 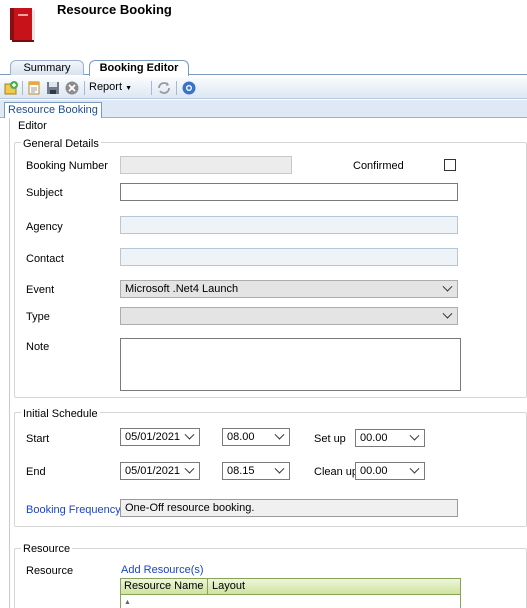 I want to click on event-select: Microsoft .Net4 Launch, so click(x=289, y=289).